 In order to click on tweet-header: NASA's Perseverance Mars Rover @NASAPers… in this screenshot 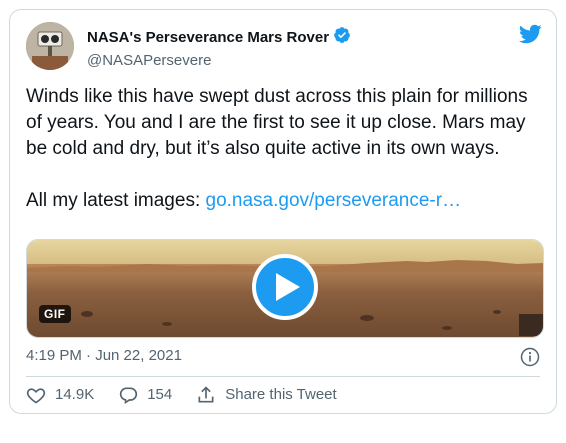, I will do `click(284, 47)`.